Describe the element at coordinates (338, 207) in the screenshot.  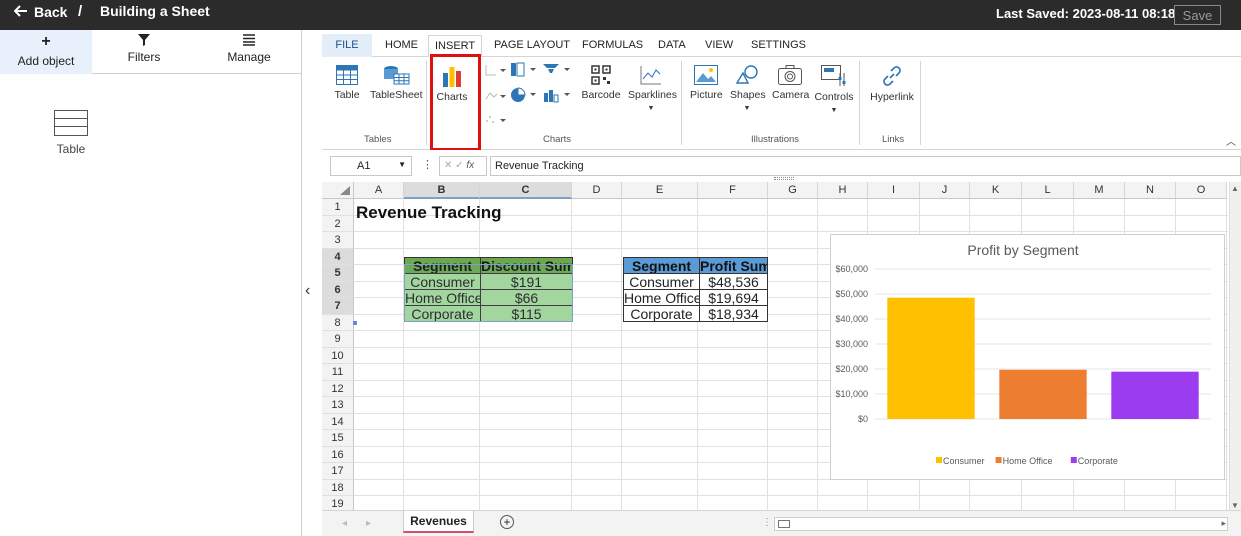
I see `row-header-1: 1` at that location.